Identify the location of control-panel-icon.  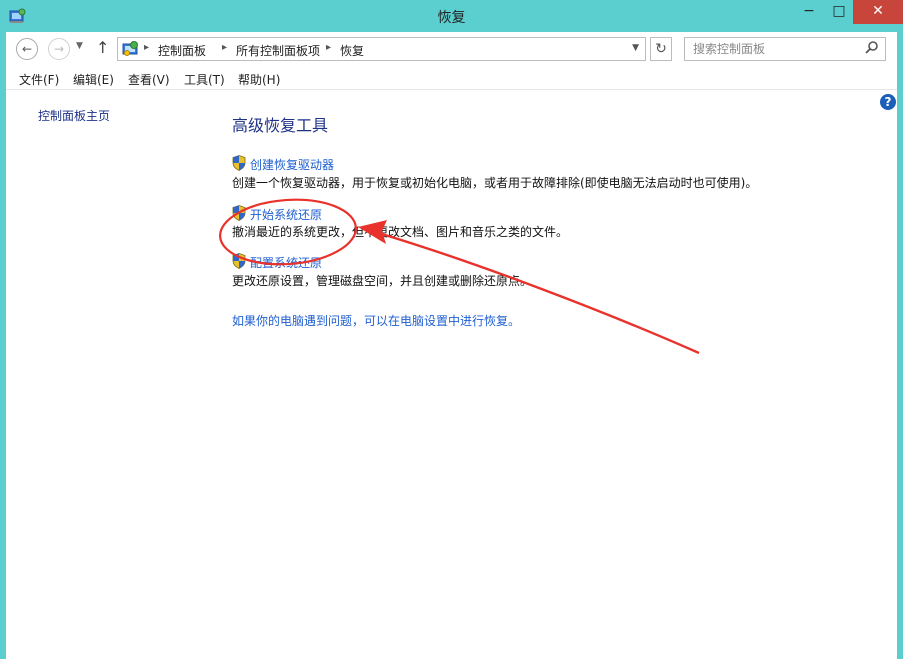
(130, 48).